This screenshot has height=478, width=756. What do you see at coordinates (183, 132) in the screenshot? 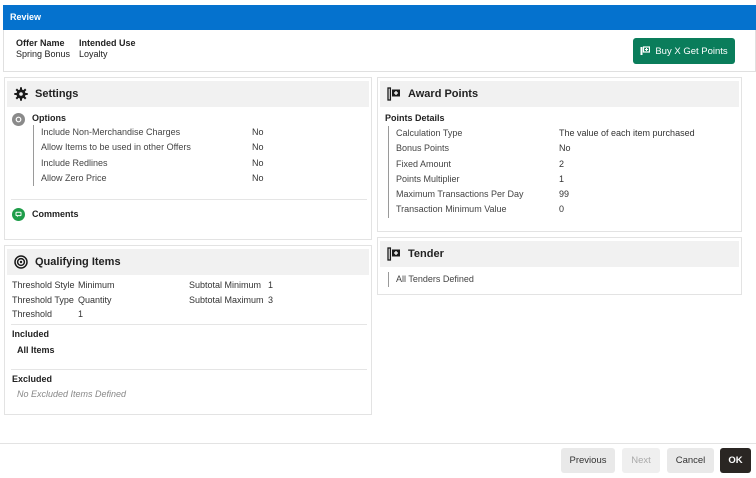
I see `option-row: Include Non-Merchandise Charges No` at bounding box center [183, 132].